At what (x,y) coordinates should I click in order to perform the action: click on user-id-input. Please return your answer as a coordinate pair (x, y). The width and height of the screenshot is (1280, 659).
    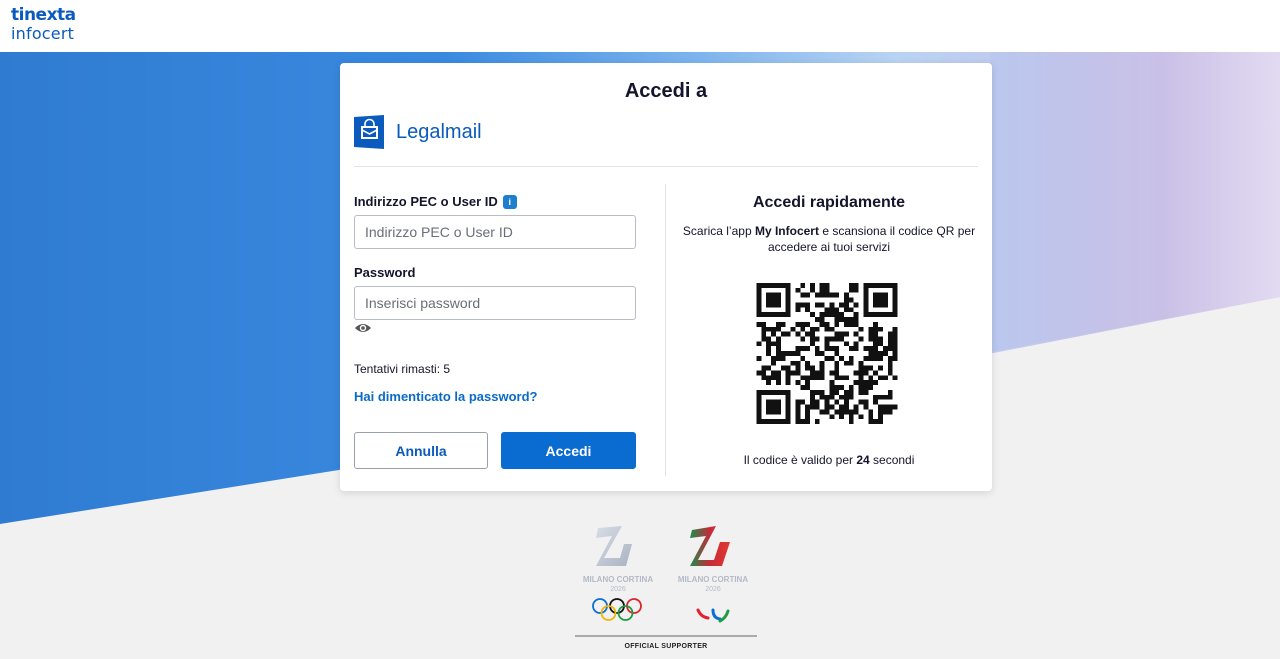
    Looking at the image, I should click on (495, 232).